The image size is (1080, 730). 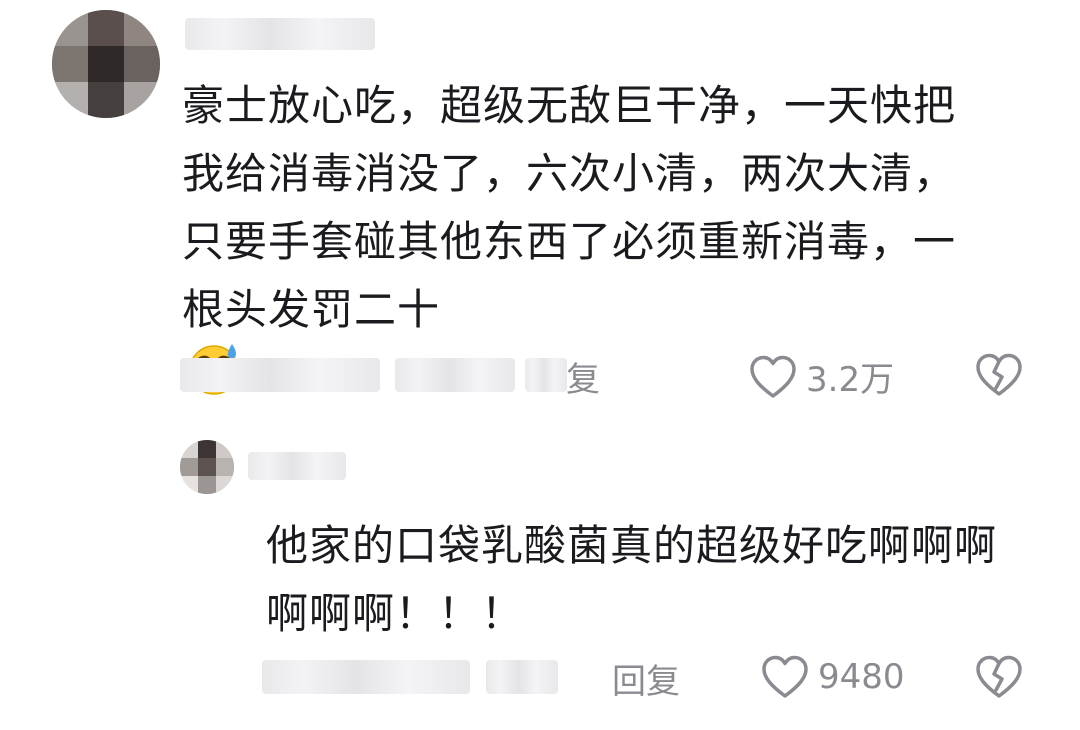 I want to click on like-button: 9480, so click(x=832, y=677).